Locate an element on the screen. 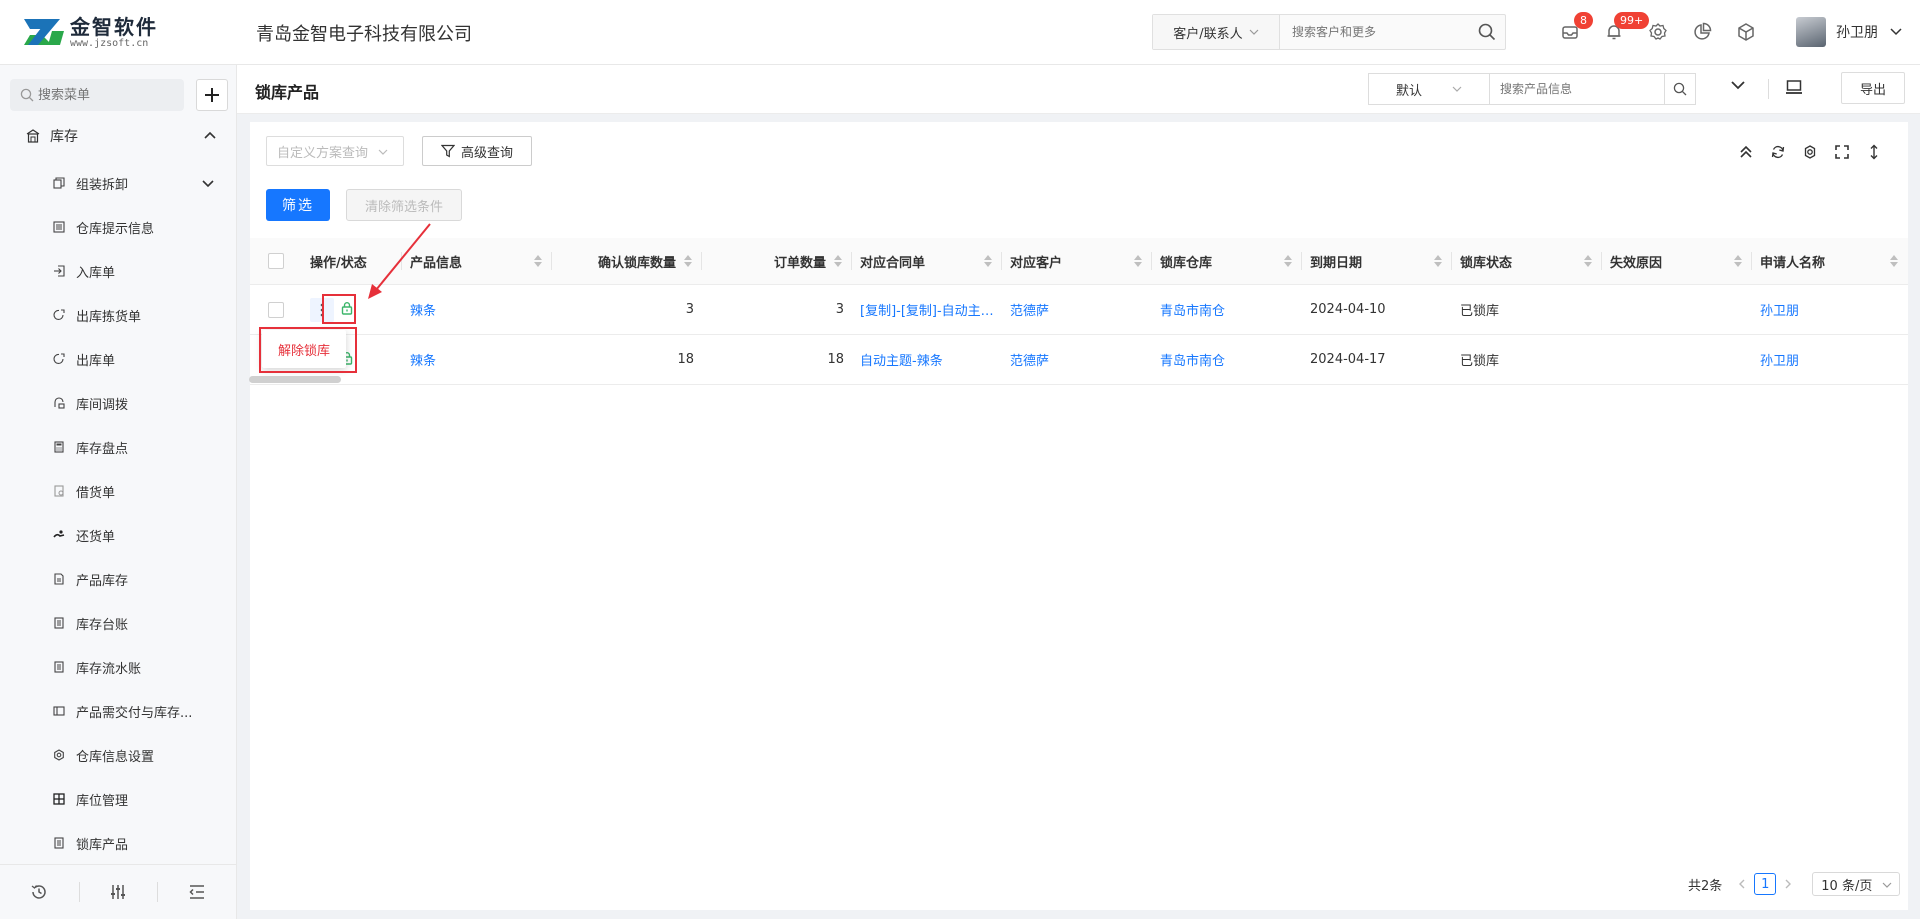 This screenshot has height=919, width=1920. sliders-icon is located at coordinates (118, 892).